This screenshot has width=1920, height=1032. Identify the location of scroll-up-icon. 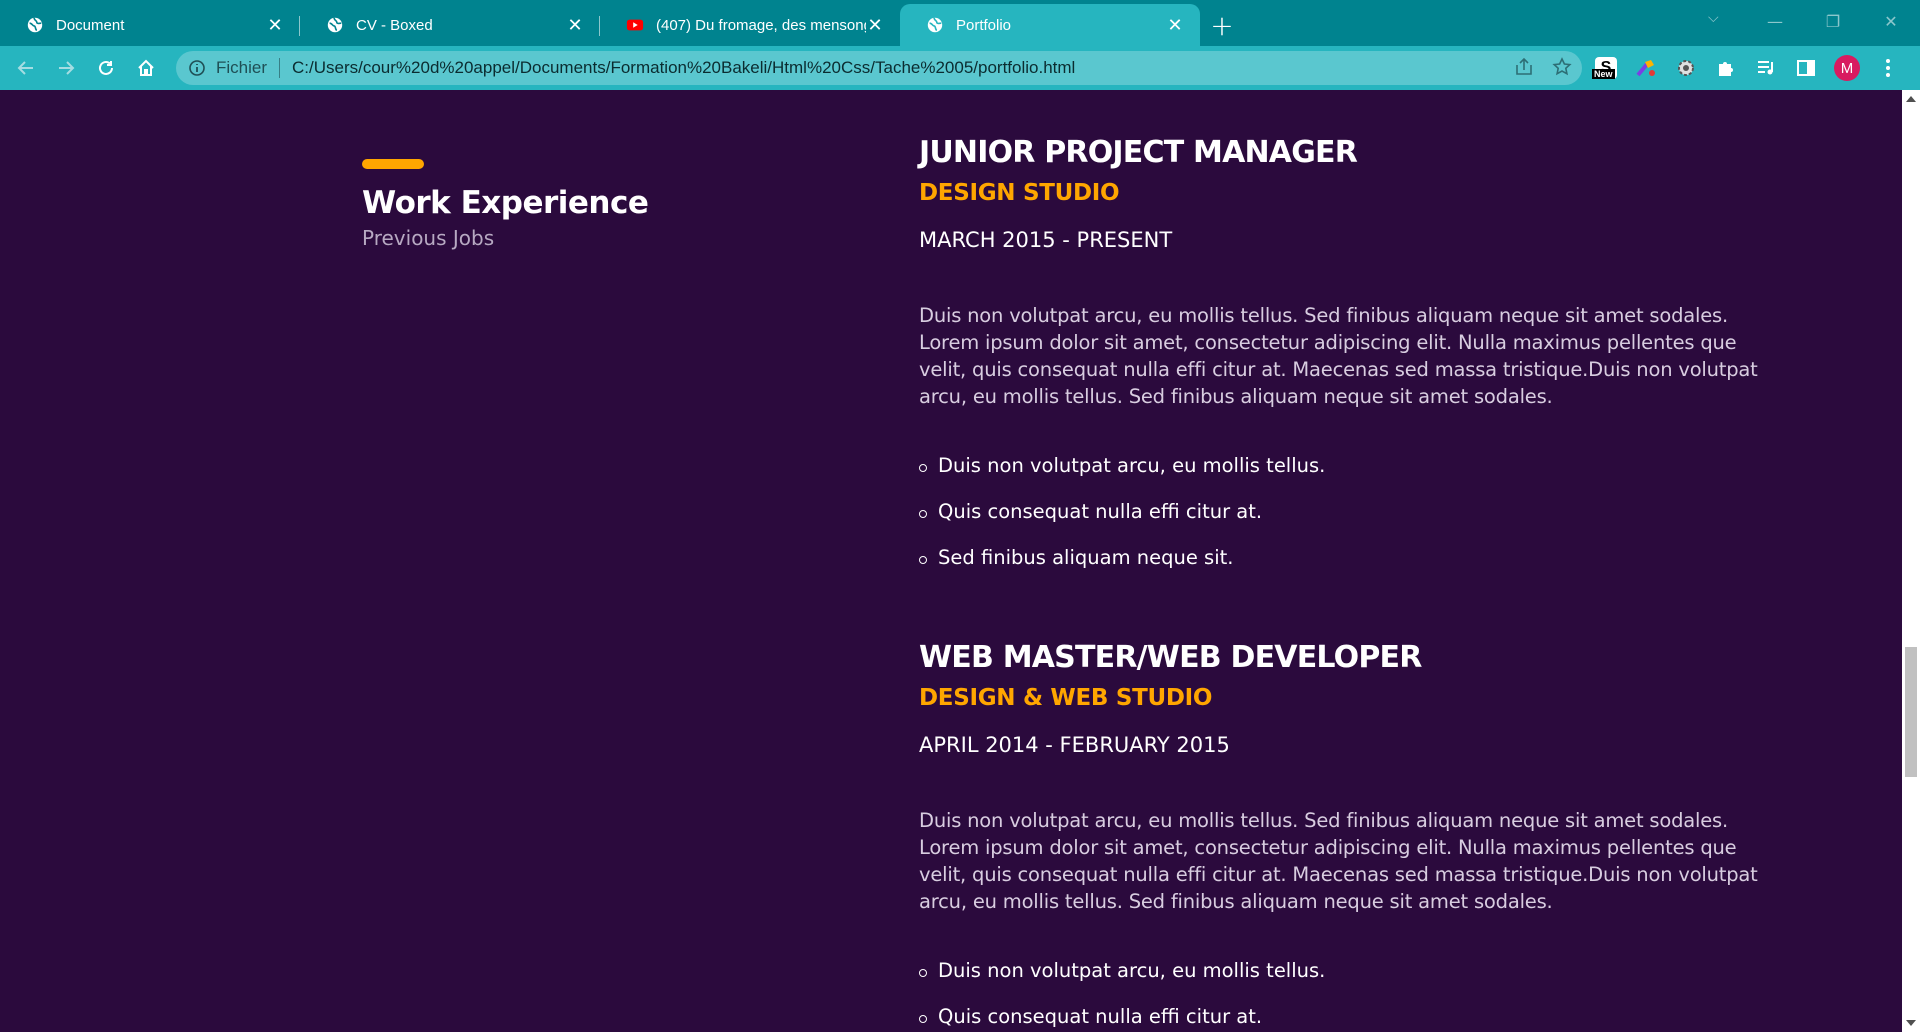
(1911, 99).